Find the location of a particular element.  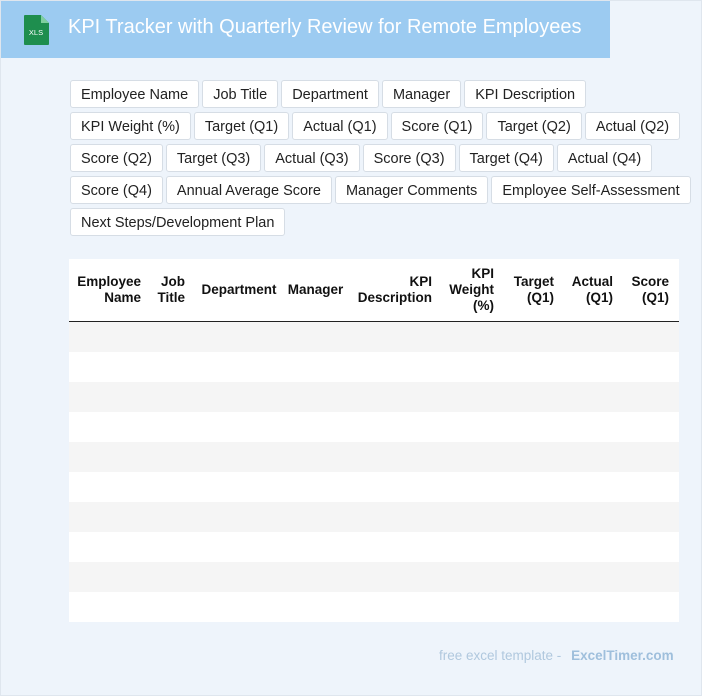

column-chip: Employee Self-Assessment is located at coordinates (591, 190).